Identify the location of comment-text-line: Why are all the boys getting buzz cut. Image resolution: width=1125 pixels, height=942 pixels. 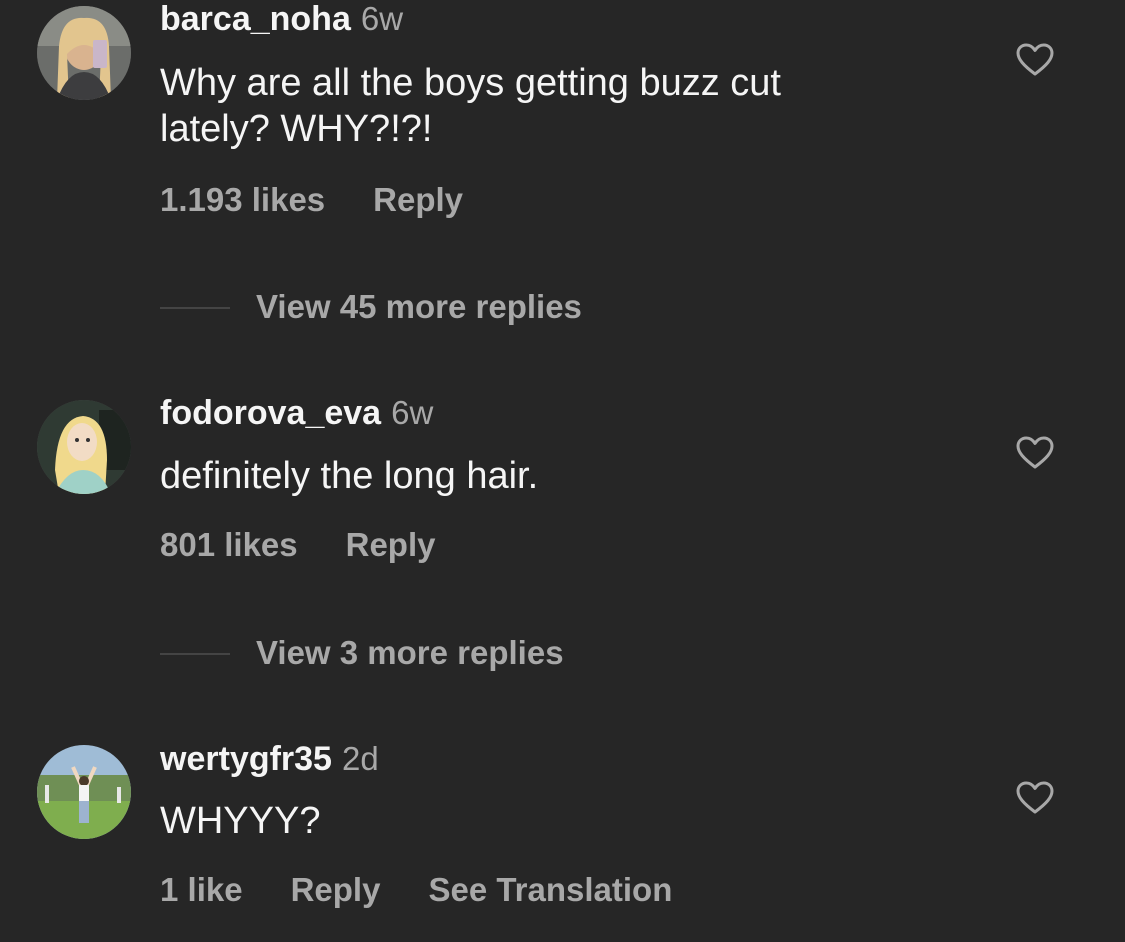
(470, 83).